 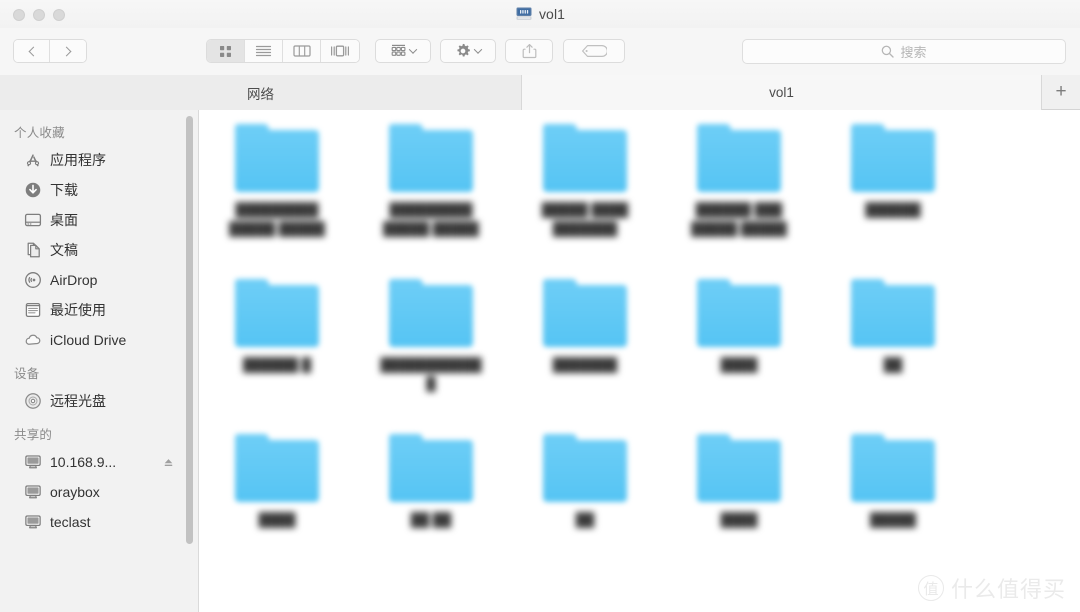 What do you see at coordinates (59, 15) in the screenshot?
I see `zoom-button` at bounding box center [59, 15].